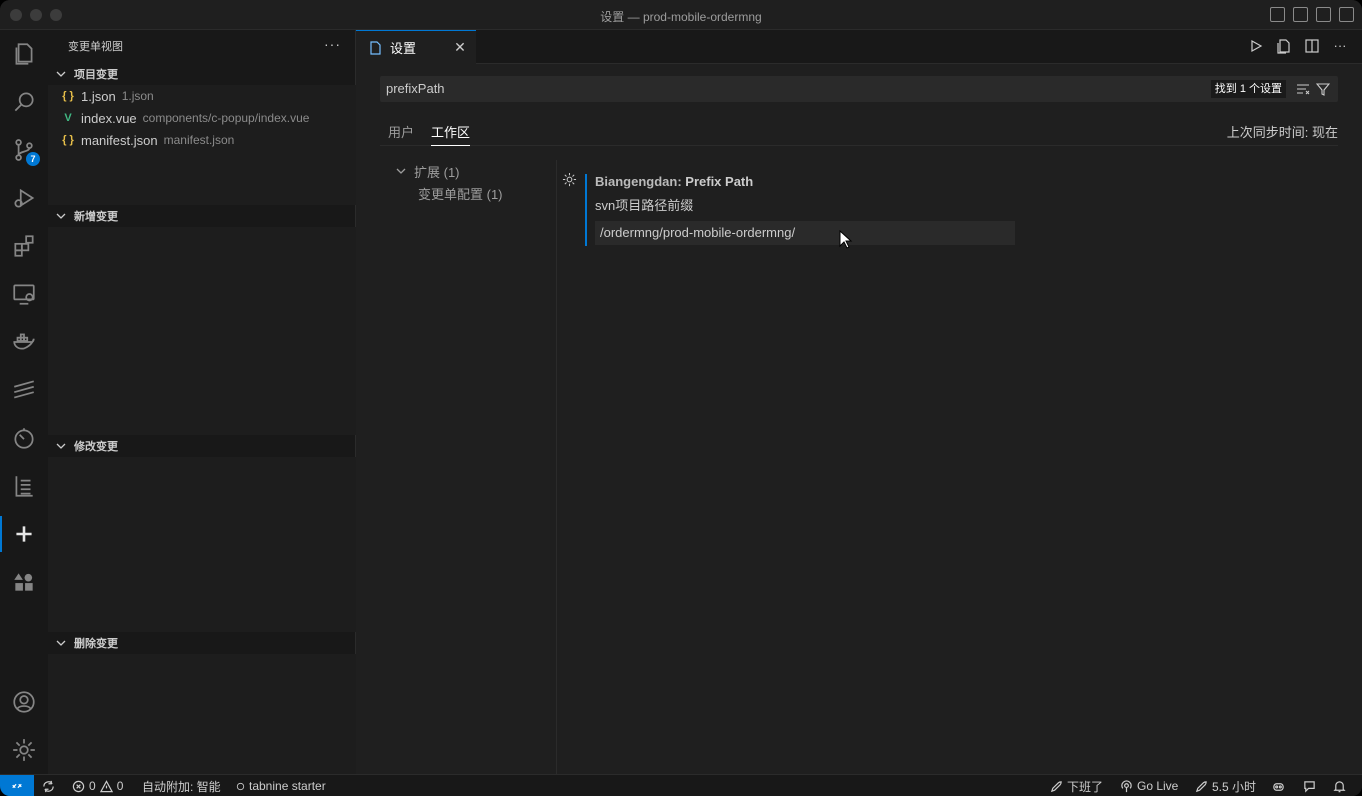 The height and width of the screenshot is (796, 1362). I want to click on rocket-icon, so click(1056, 786).